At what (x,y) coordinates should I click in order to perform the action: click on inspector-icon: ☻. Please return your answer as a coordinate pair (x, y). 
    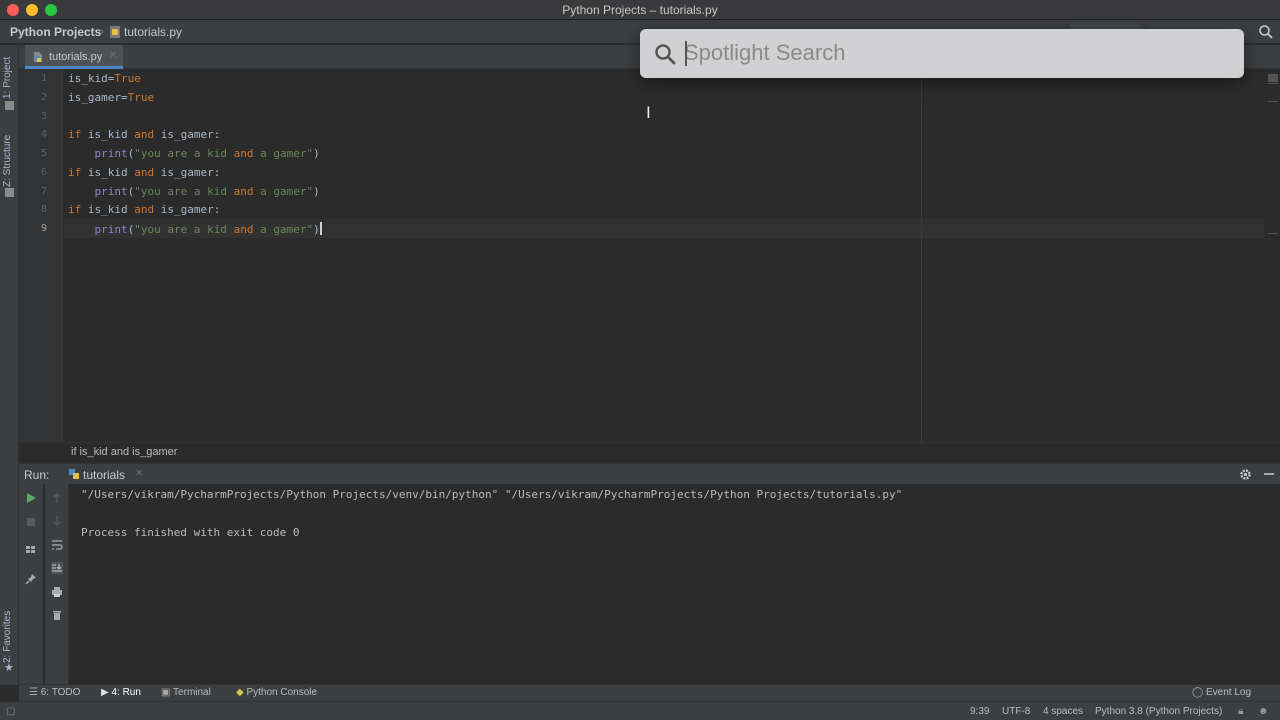
    Looking at the image, I should click on (1263, 711).